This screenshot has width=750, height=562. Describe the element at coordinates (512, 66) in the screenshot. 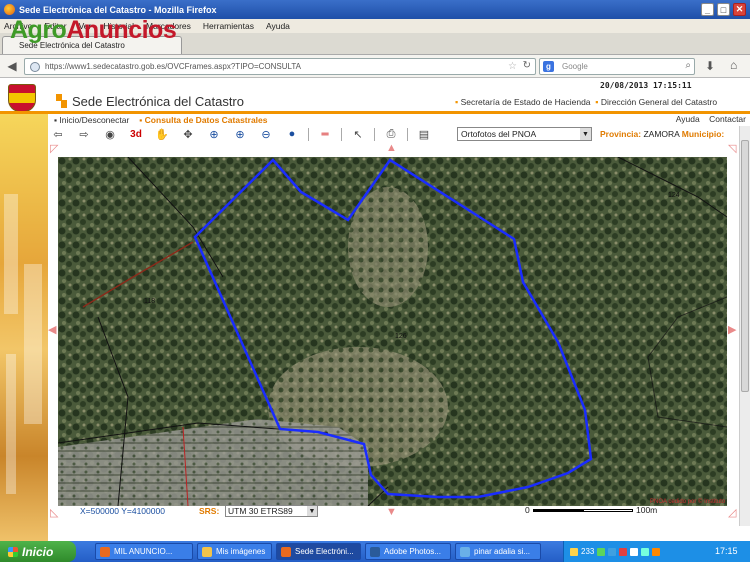

I see `bookmark-star-icon: ☆` at that location.